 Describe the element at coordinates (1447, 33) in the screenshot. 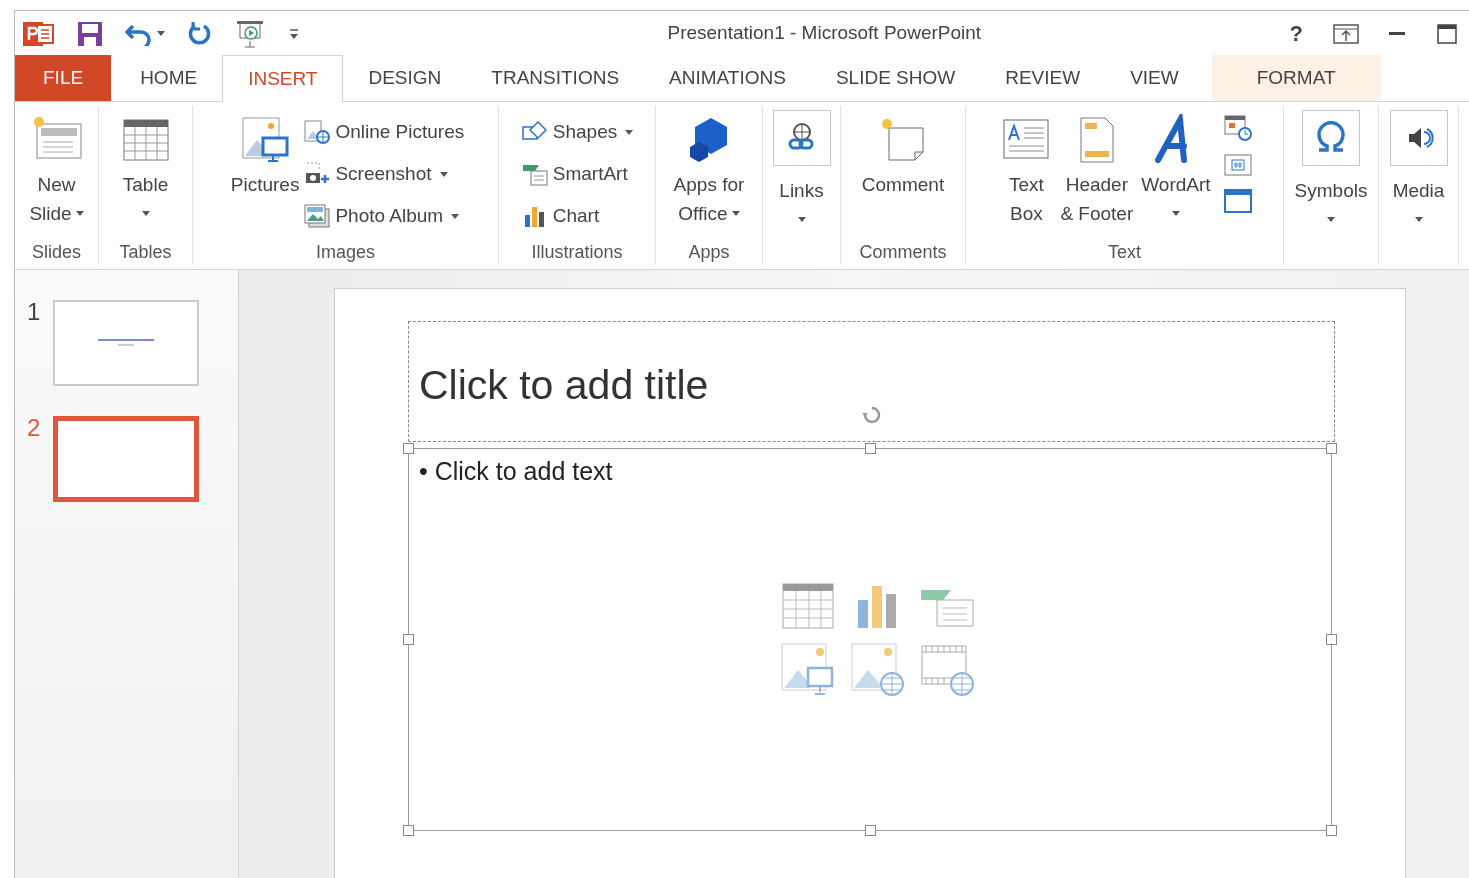

I see `maximize-icon` at that location.